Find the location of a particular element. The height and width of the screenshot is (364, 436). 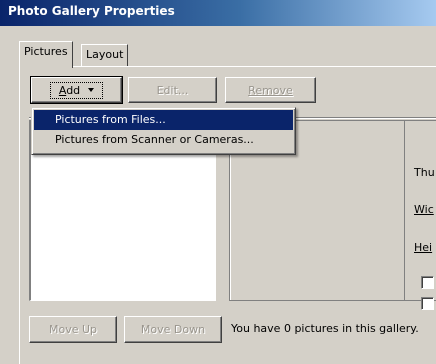

move-up-label: Move Up is located at coordinates (73, 329).